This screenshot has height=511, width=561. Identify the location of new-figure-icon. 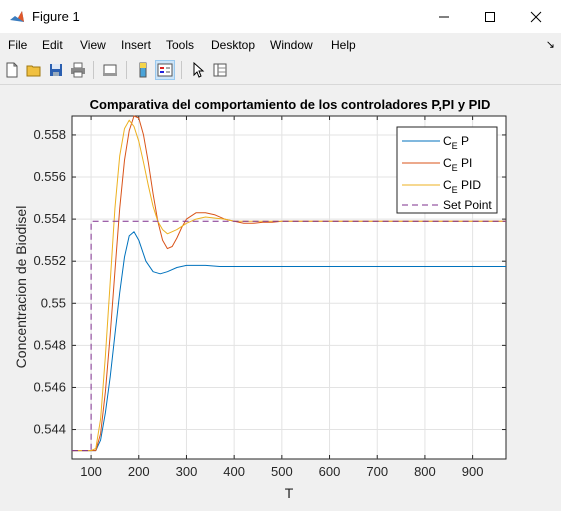
(12, 70).